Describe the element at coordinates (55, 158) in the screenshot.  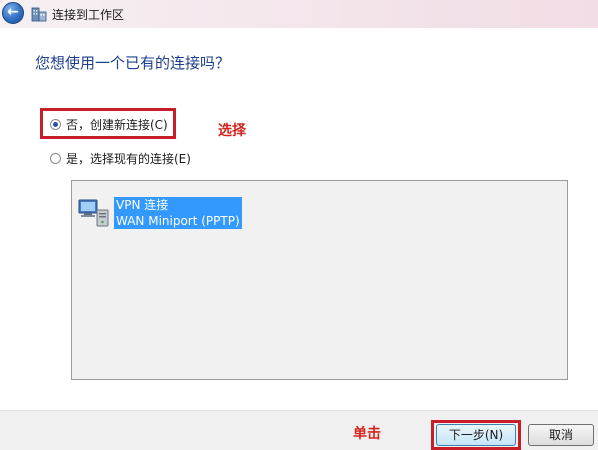
I see `radio-use-existing` at that location.